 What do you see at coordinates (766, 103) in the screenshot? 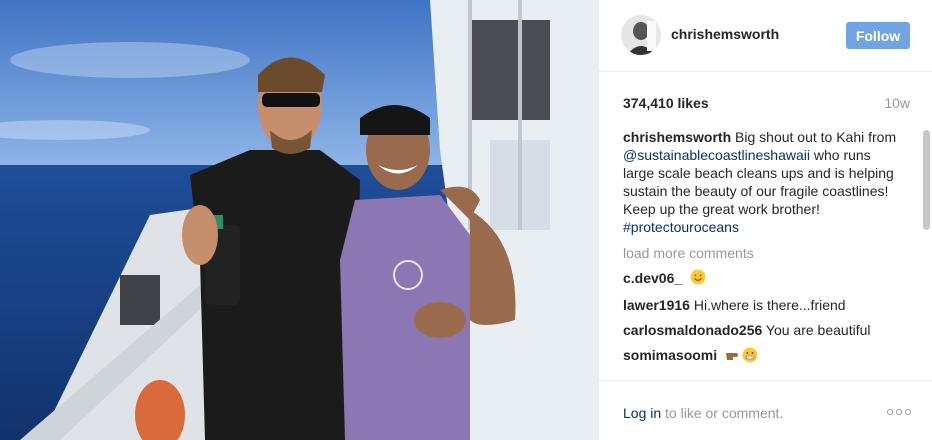
I see `likes-row: 374,410 likes 10w` at bounding box center [766, 103].